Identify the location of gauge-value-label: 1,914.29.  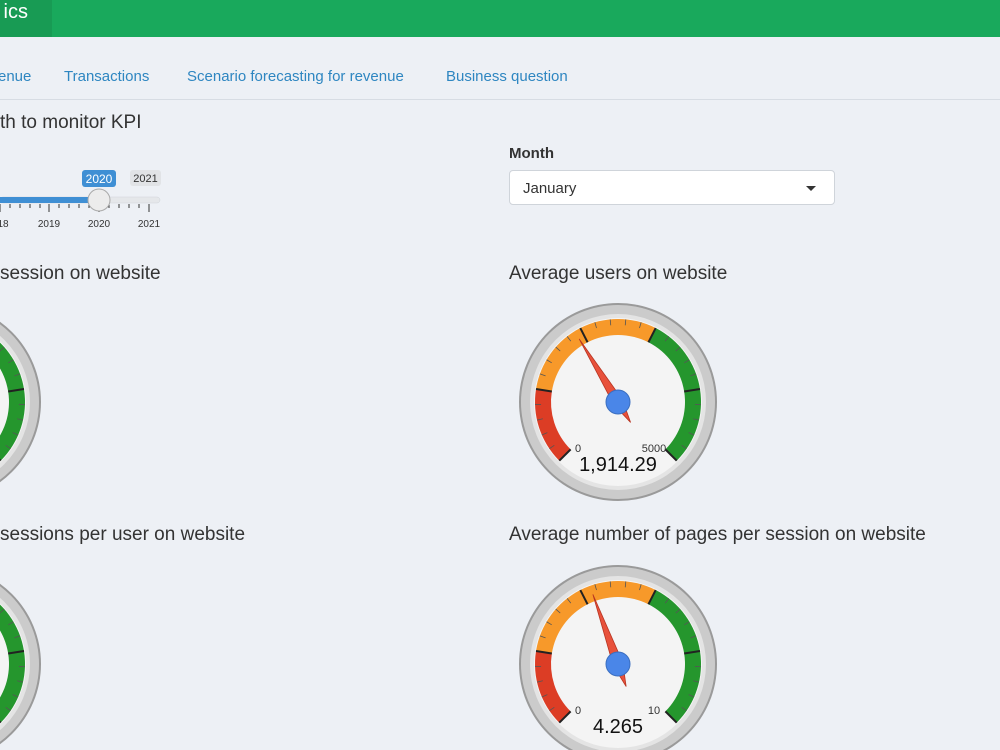
(618, 465).